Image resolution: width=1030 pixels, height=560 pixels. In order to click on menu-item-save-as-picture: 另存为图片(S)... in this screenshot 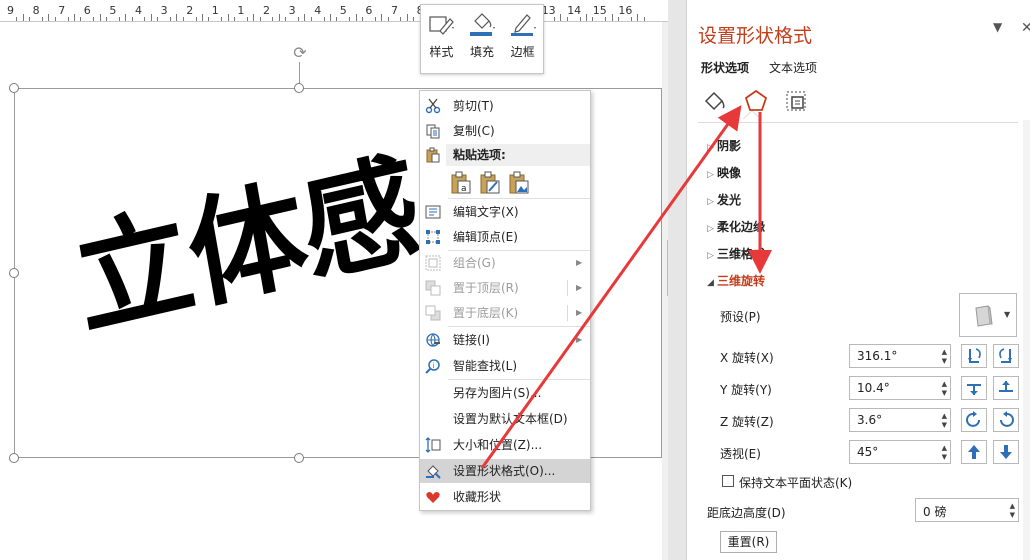, I will do `click(505, 393)`.